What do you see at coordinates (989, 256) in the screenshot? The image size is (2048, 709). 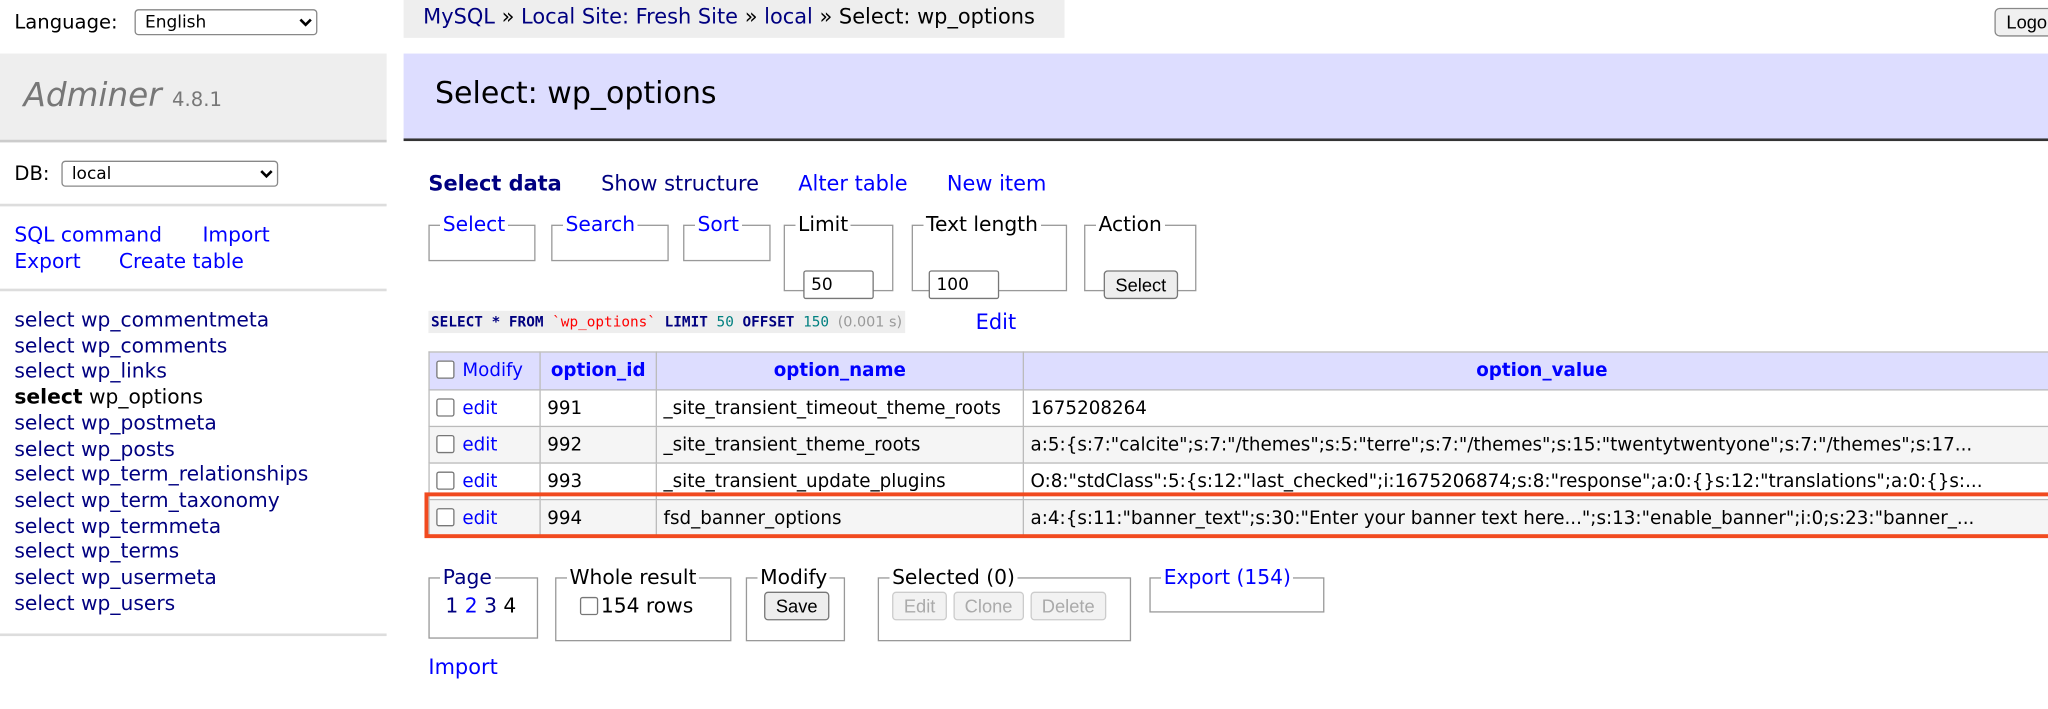 I see `text-length-fieldset: Text length` at bounding box center [989, 256].